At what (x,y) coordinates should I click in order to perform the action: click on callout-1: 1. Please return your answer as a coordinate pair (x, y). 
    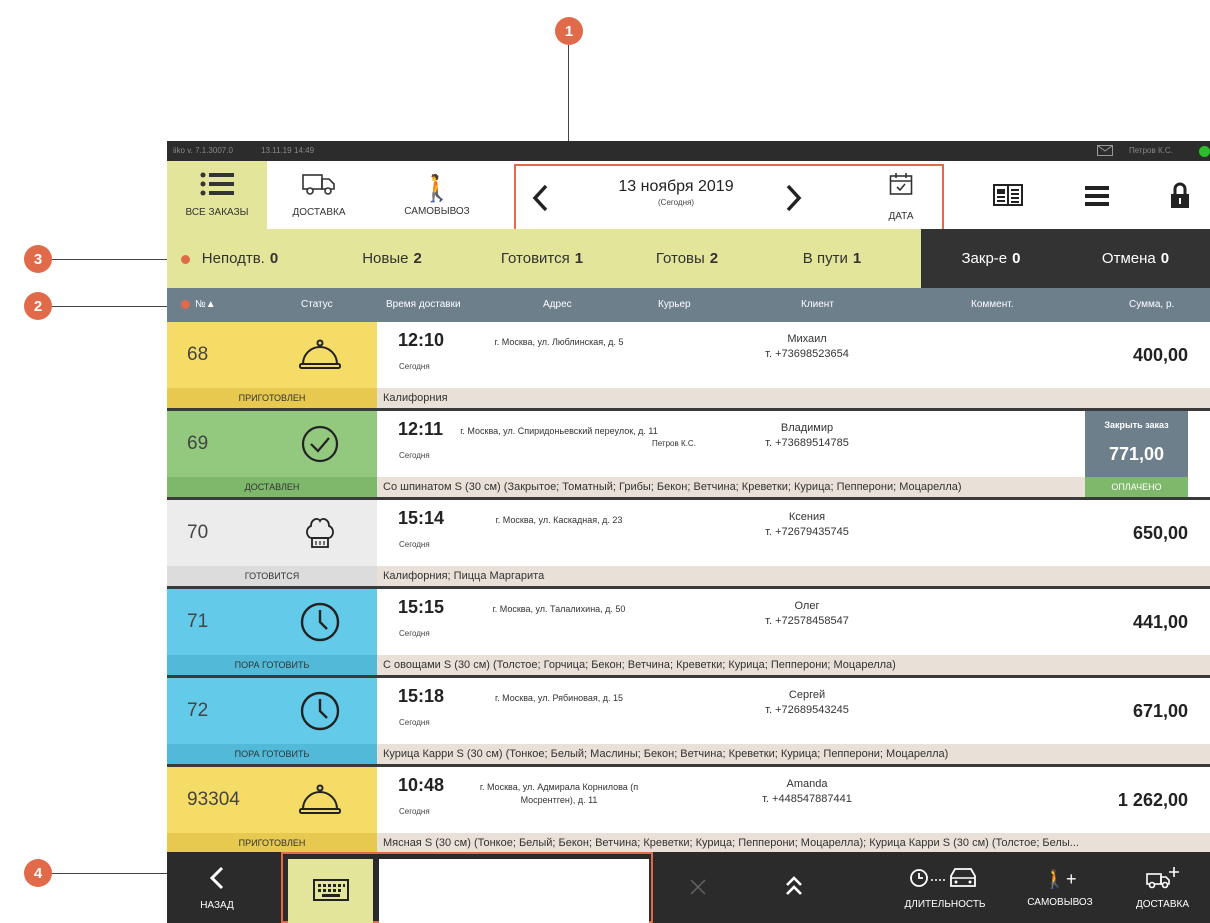
    Looking at the image, I should click on (569, 31).